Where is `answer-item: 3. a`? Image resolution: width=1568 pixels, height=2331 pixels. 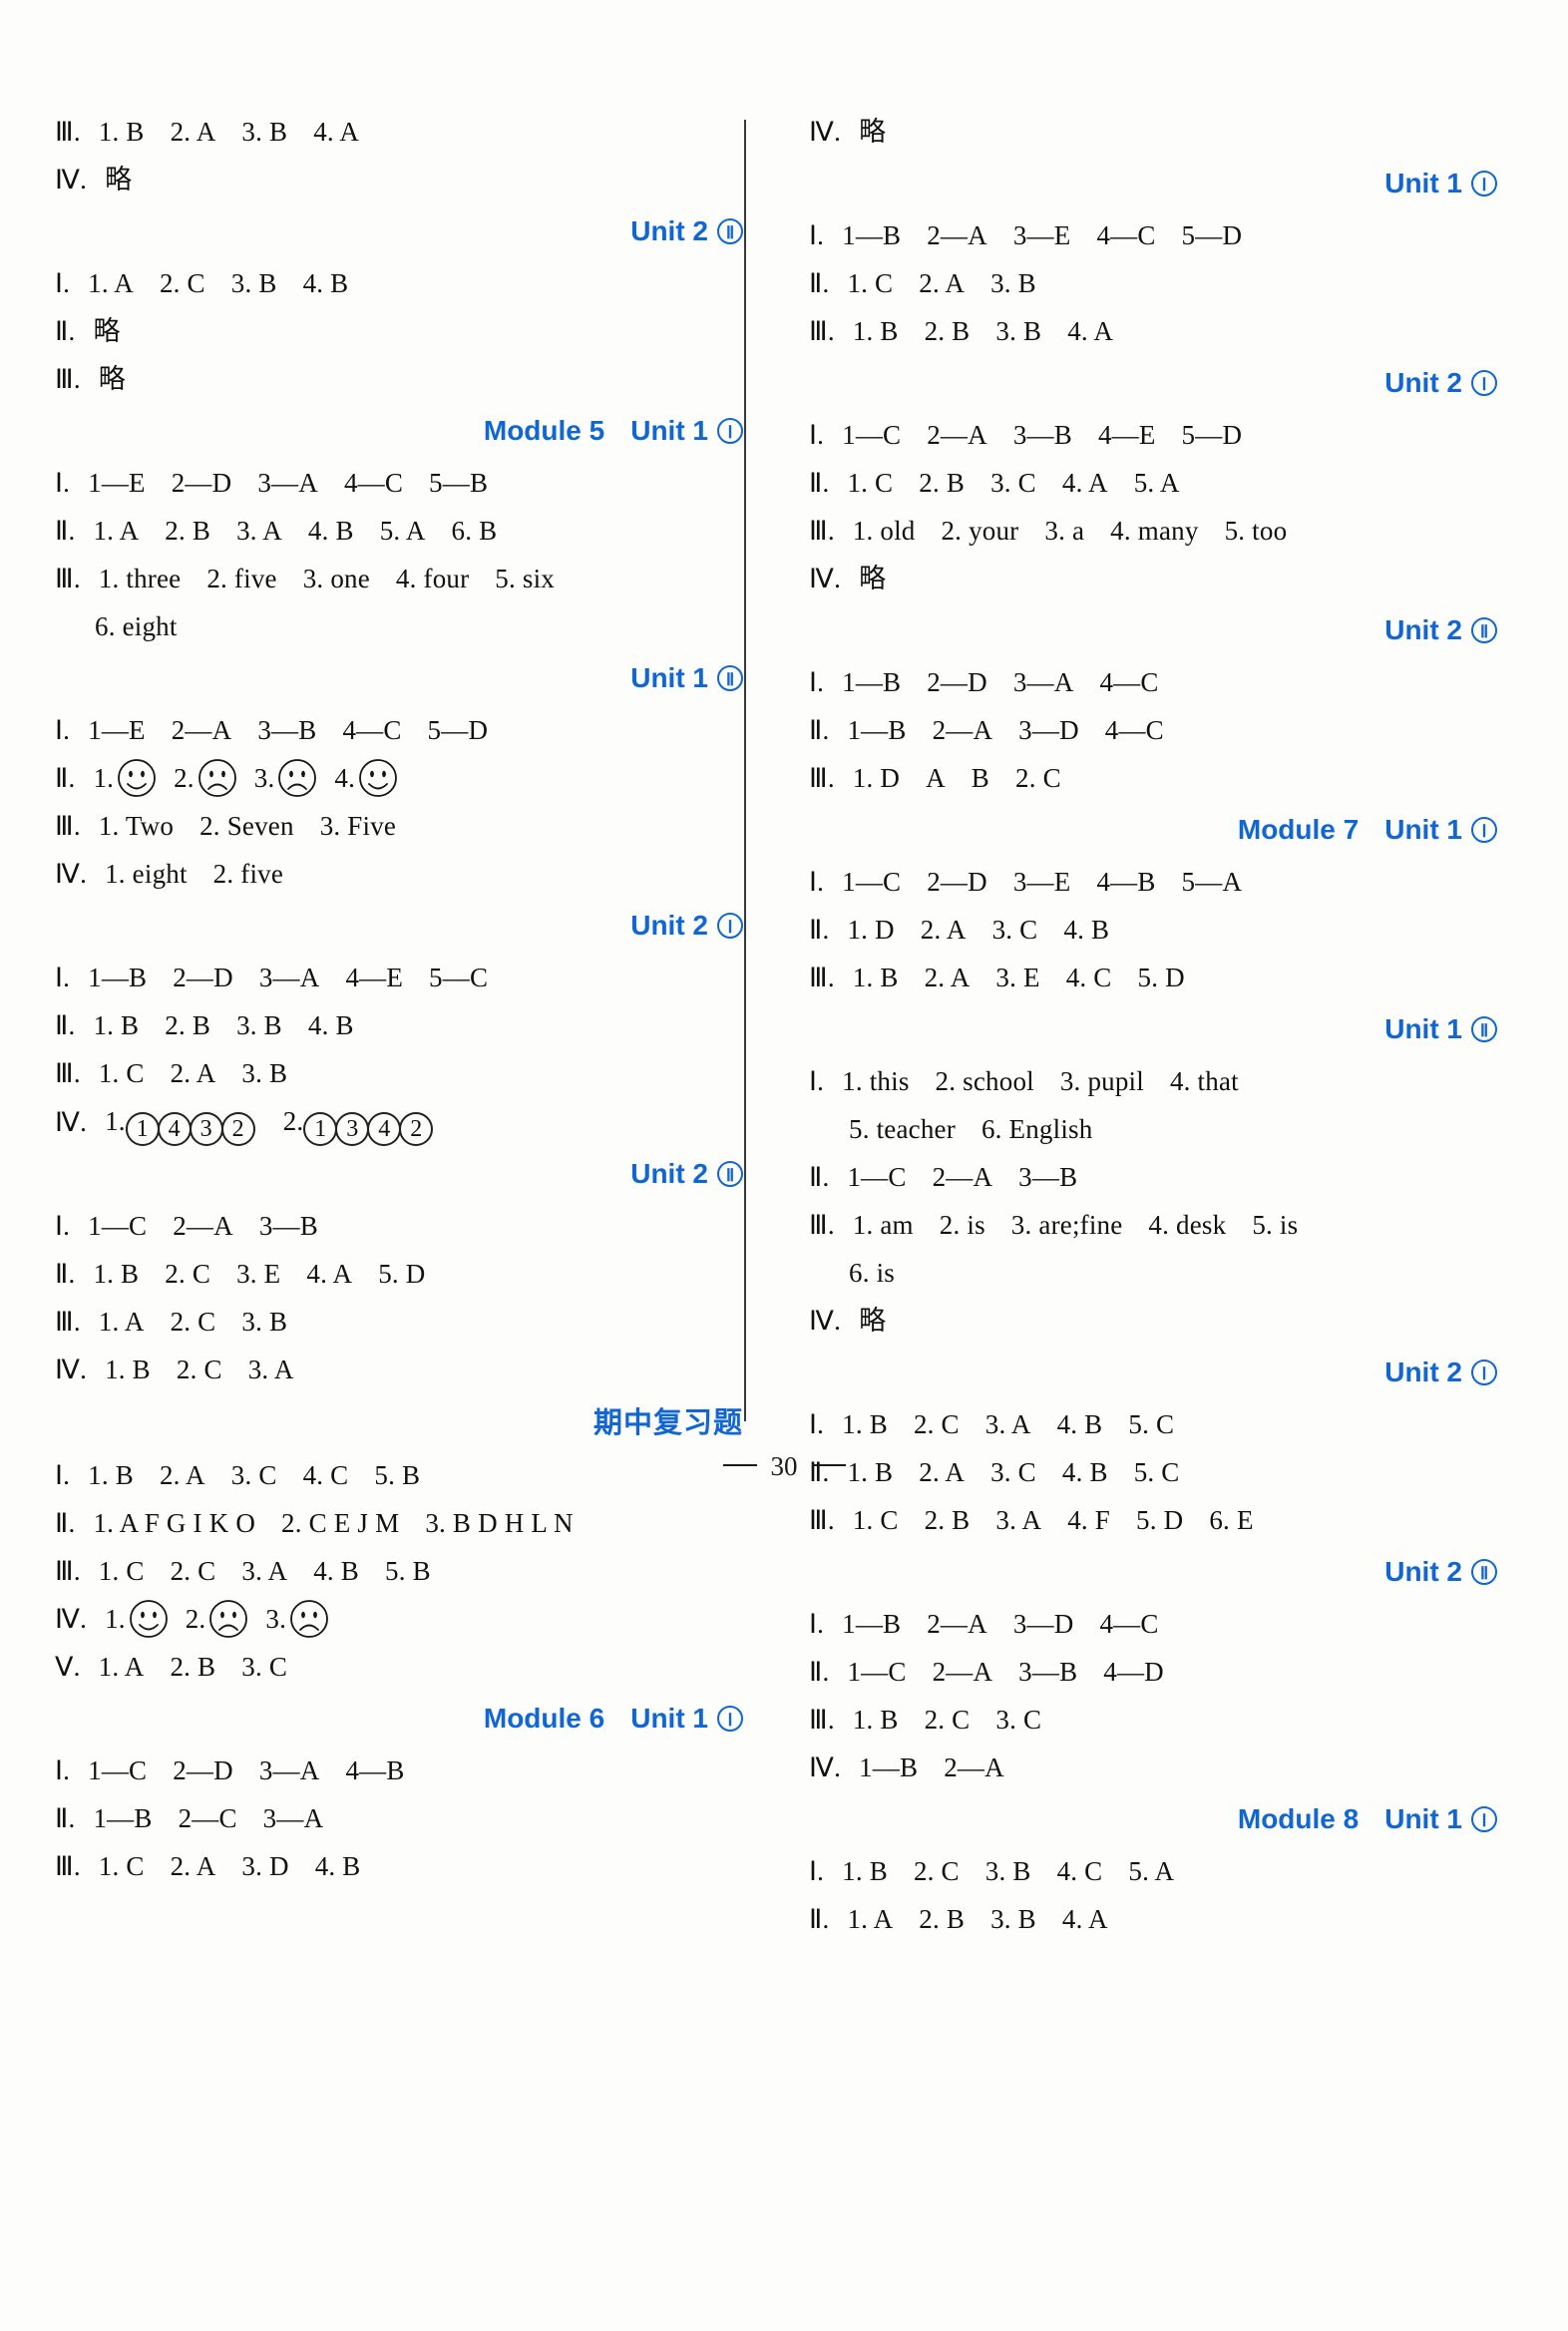
answer-item: 3. a is located at coordinates (1064, 531).